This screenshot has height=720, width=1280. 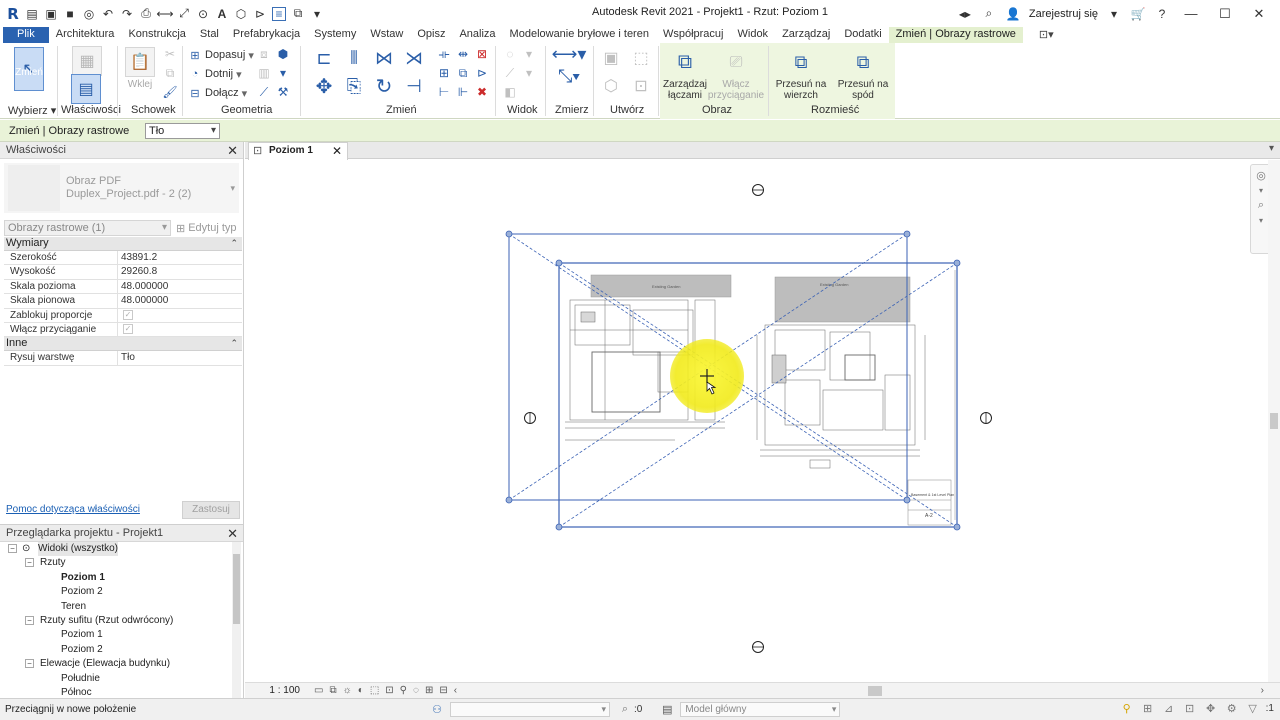 What do you see at coordinates (414, 86) in the screenshot?
I see `trim-extend-icon: ⊣` at bounding box center [414, 86].